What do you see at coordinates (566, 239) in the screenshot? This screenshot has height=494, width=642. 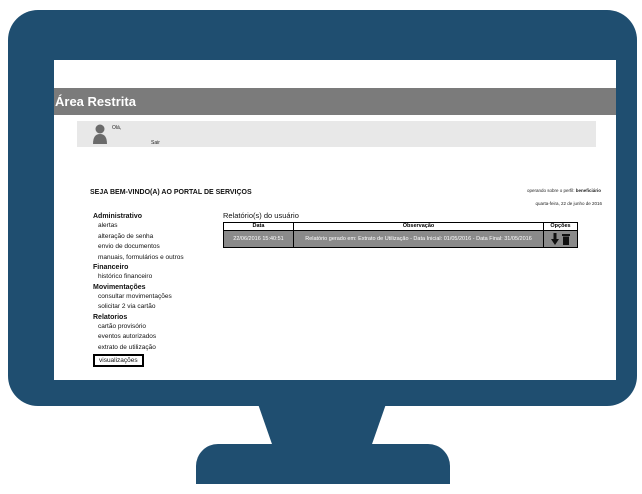 I see `trash-icon` at bounding box center [566, 239].